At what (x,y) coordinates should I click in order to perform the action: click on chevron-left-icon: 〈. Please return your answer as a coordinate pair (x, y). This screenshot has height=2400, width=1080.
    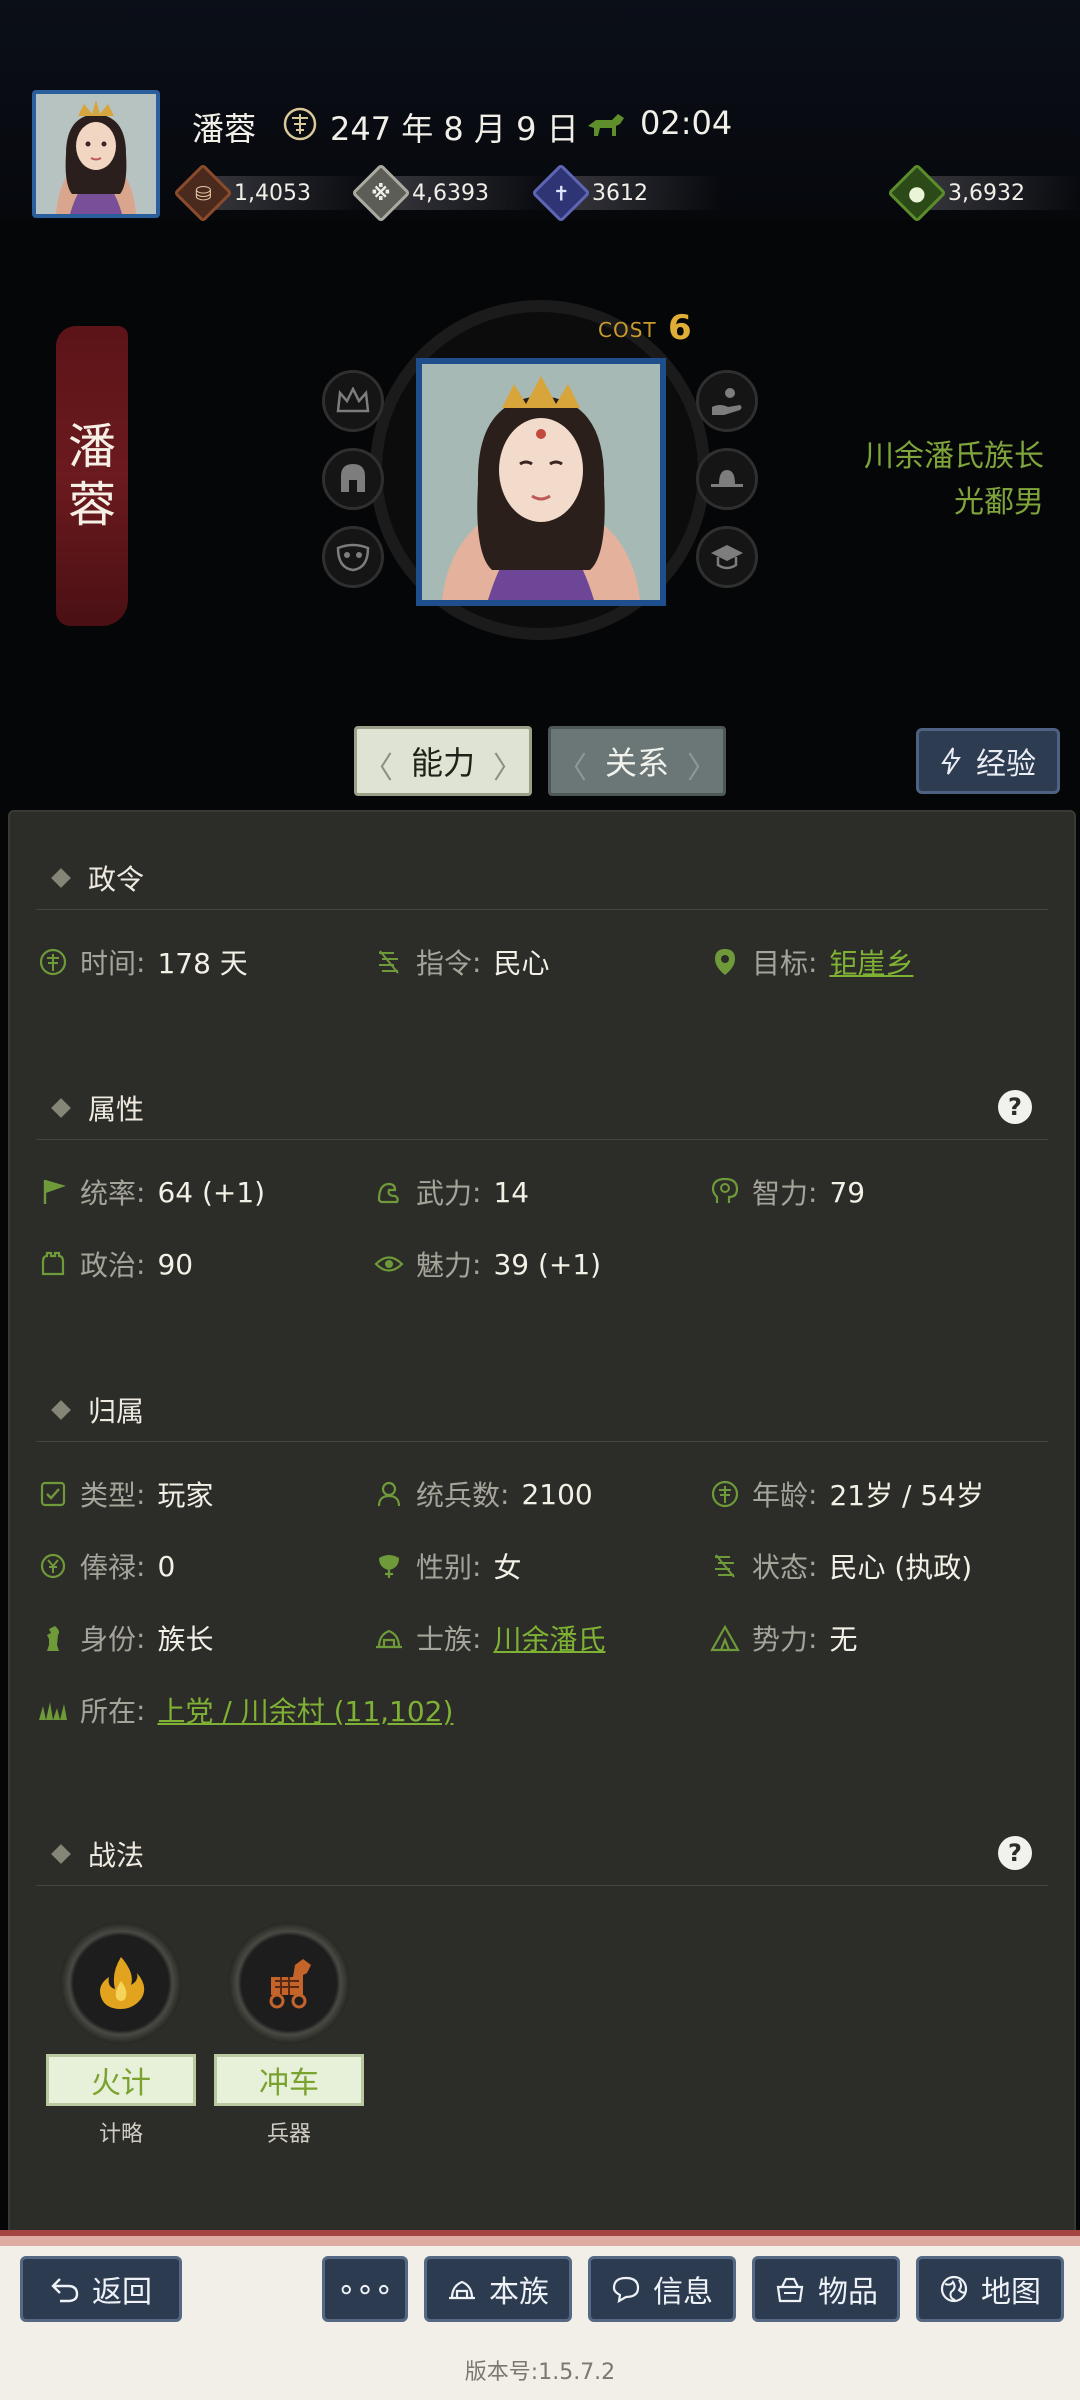
    Looking at the image, I should click on (572, 768).